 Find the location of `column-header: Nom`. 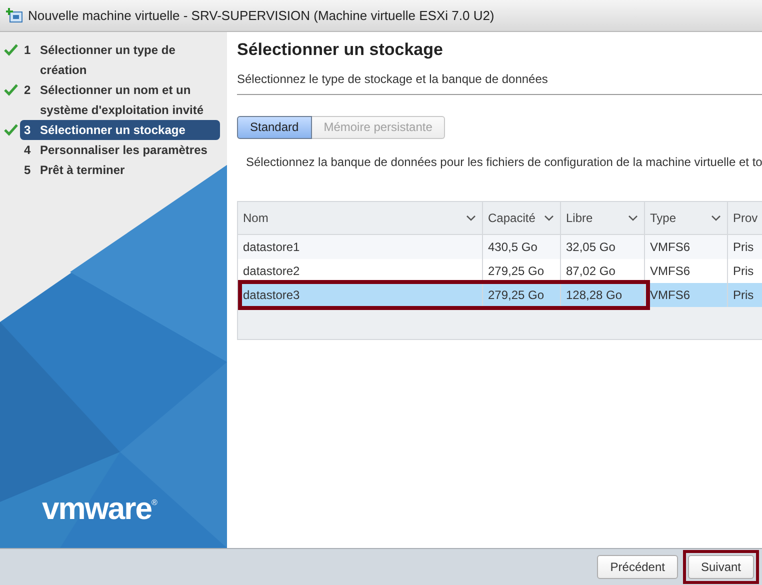

column-header: Nom is located at coordinates (360, 218).